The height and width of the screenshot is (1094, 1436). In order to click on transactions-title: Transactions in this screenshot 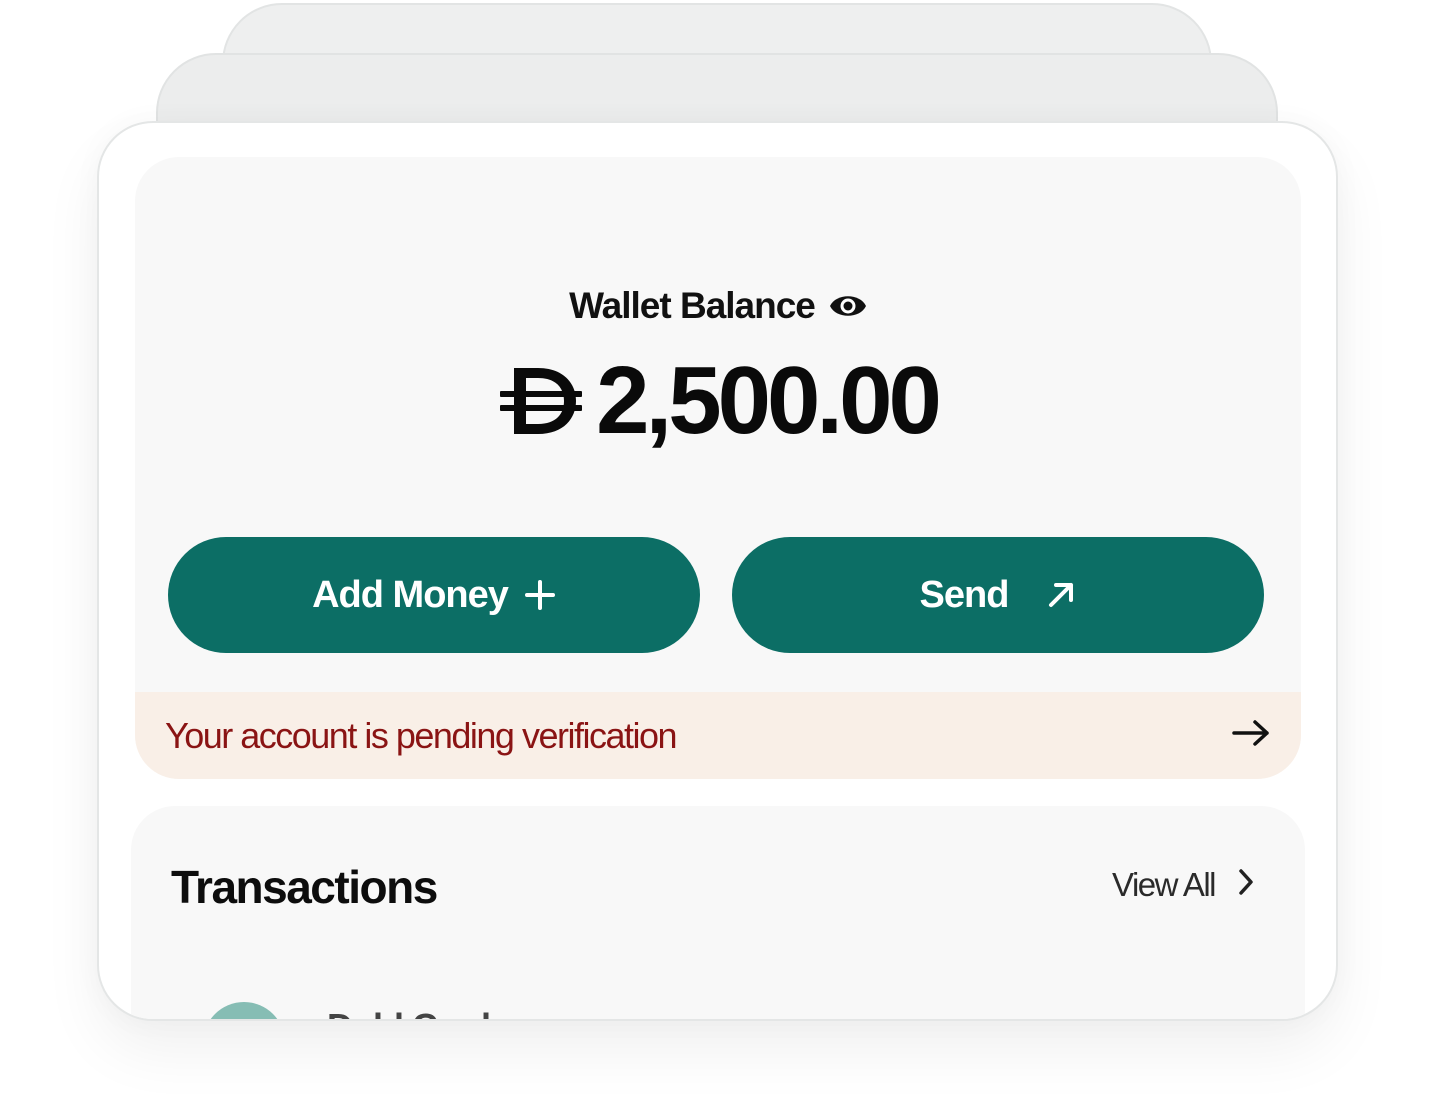, I will do `click(304, 887)`.